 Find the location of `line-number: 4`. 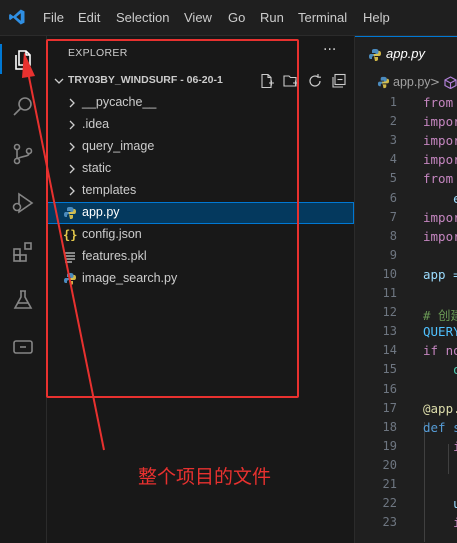

line-number: 4 is located at coordinates (393, 159).